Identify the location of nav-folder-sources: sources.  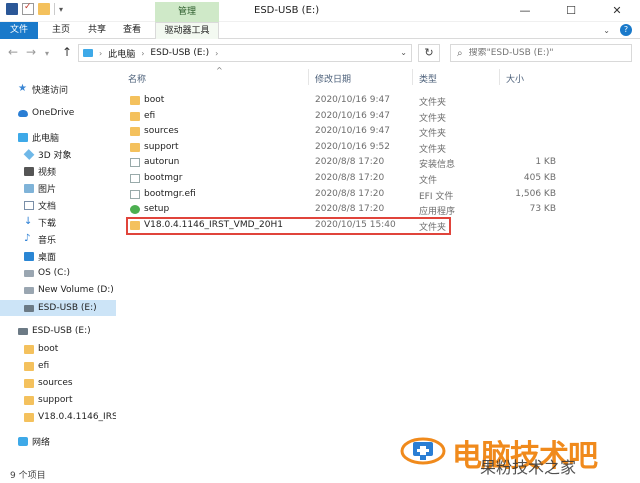
(58, 383).